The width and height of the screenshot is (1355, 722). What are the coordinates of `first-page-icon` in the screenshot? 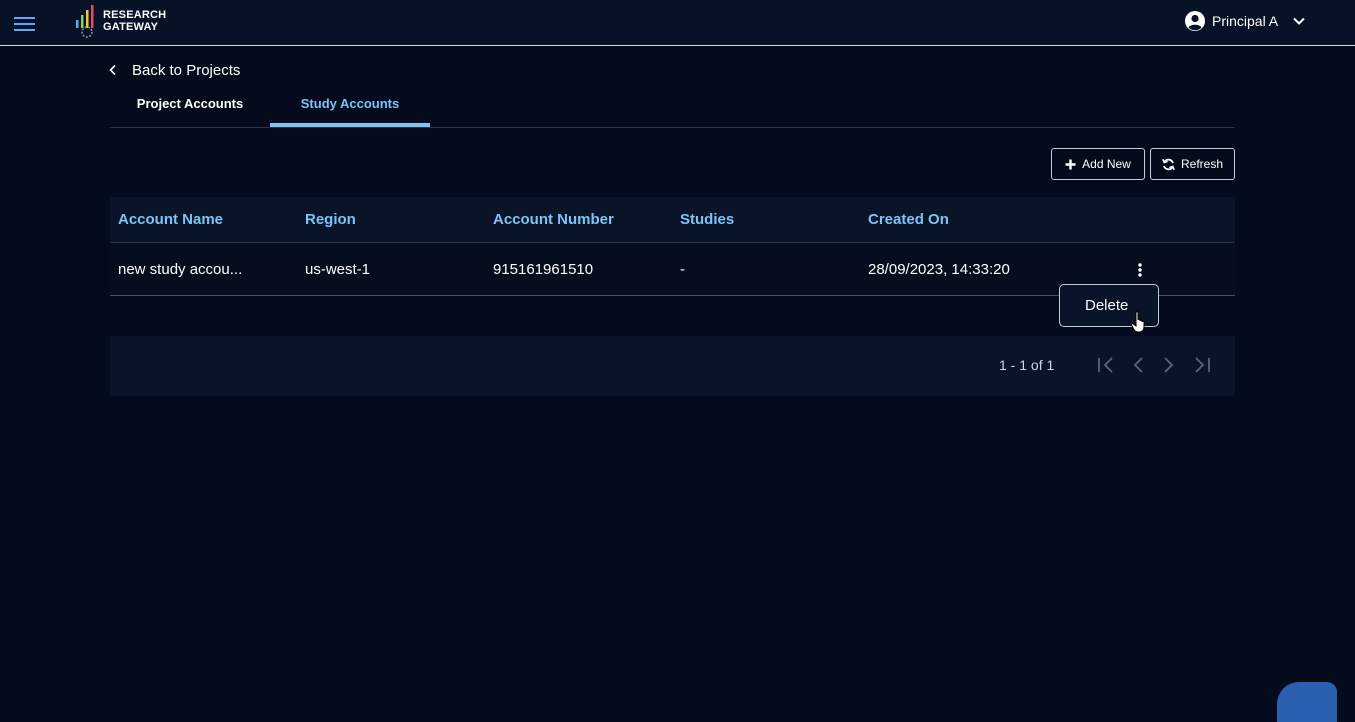 It's located at (1107, 365).